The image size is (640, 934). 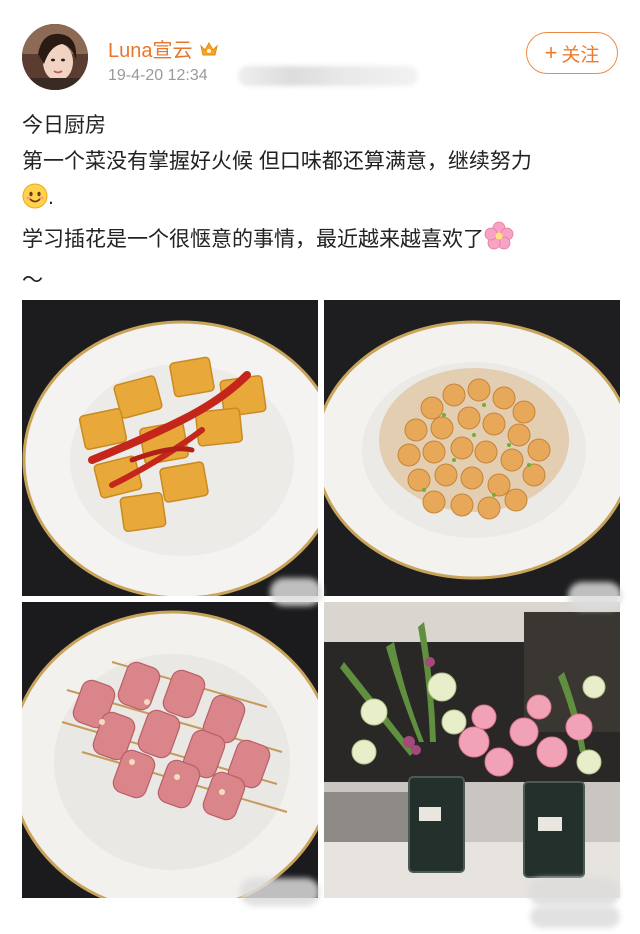 I want to click on post-text-line: 今日厨房, so click(x=64, y=125).